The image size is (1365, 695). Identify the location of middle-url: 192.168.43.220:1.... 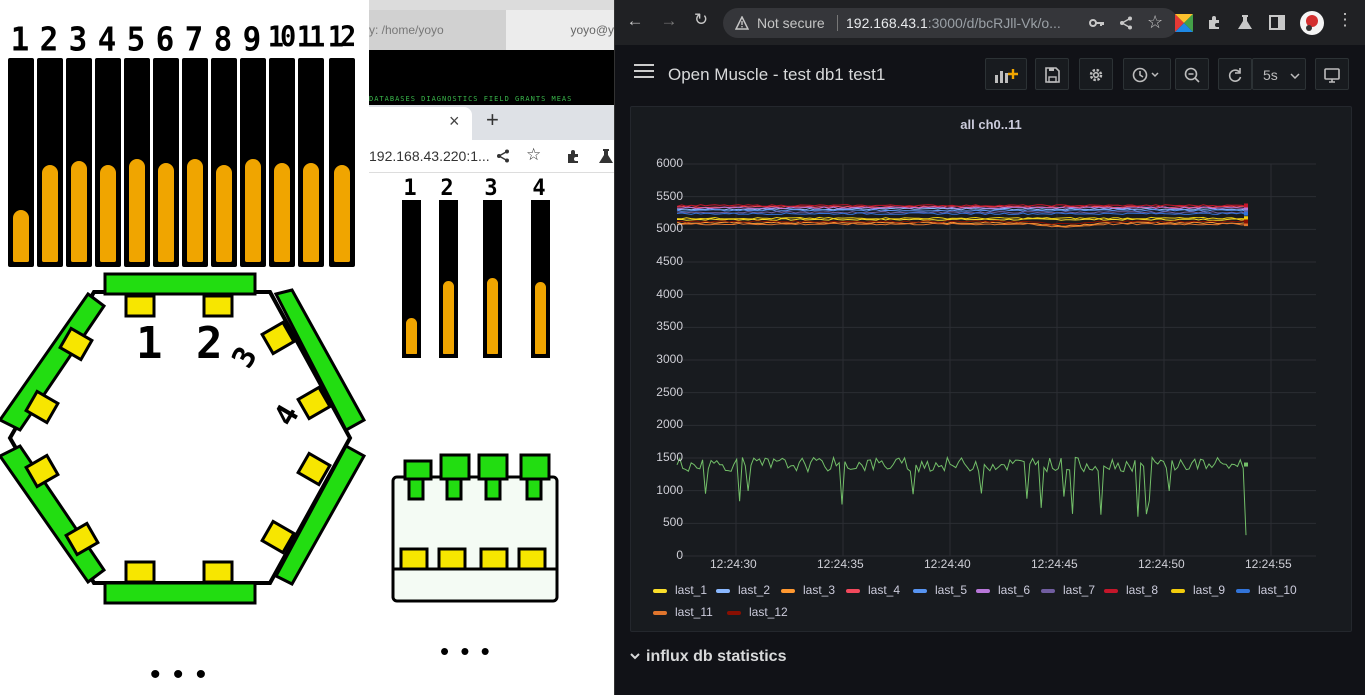
(429, 156).